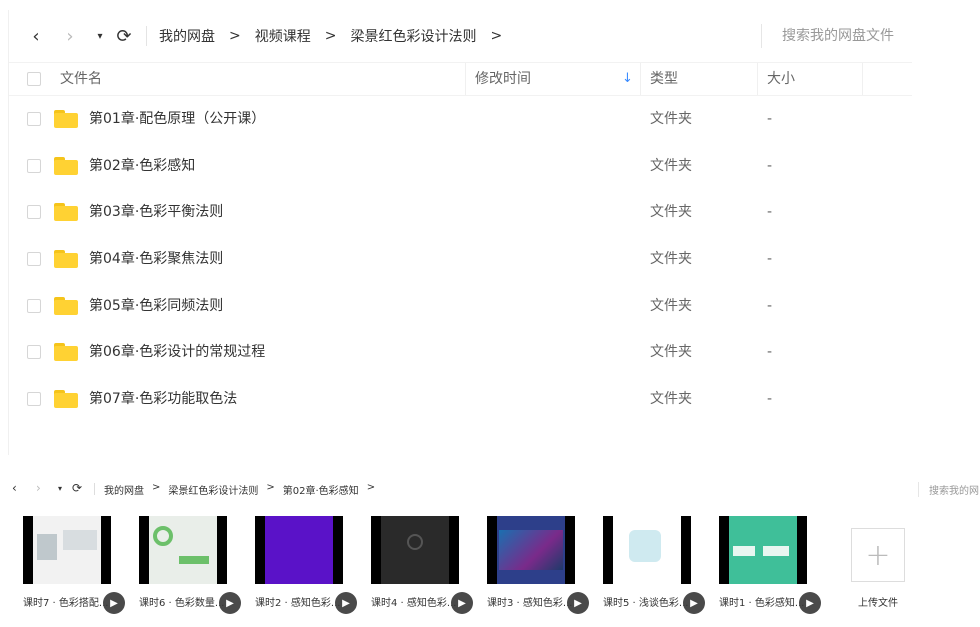 Image resolution: width=980 pixels, height=627 pixels. Describe the element at coordinates (460, 306) in the screenshot. I see `table-row: 第05章·色彩同频法则 文件夹 -` at that location.